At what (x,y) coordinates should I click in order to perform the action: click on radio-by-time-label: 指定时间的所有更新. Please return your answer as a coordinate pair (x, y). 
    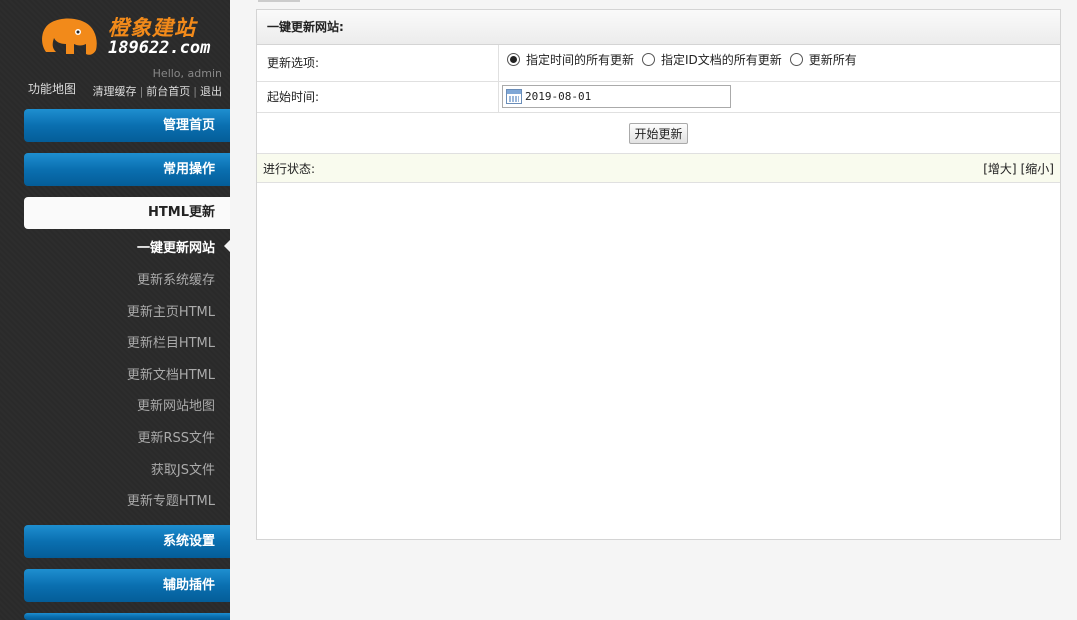
    Looking at the image, I should click on (580, 59).